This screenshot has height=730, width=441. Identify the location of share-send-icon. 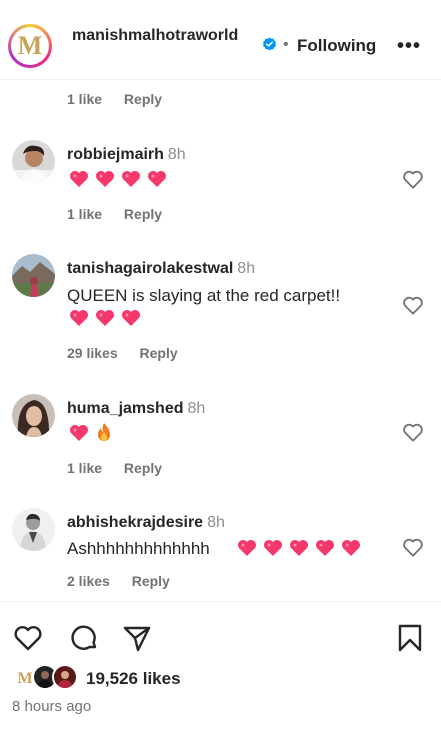
(137, 638).